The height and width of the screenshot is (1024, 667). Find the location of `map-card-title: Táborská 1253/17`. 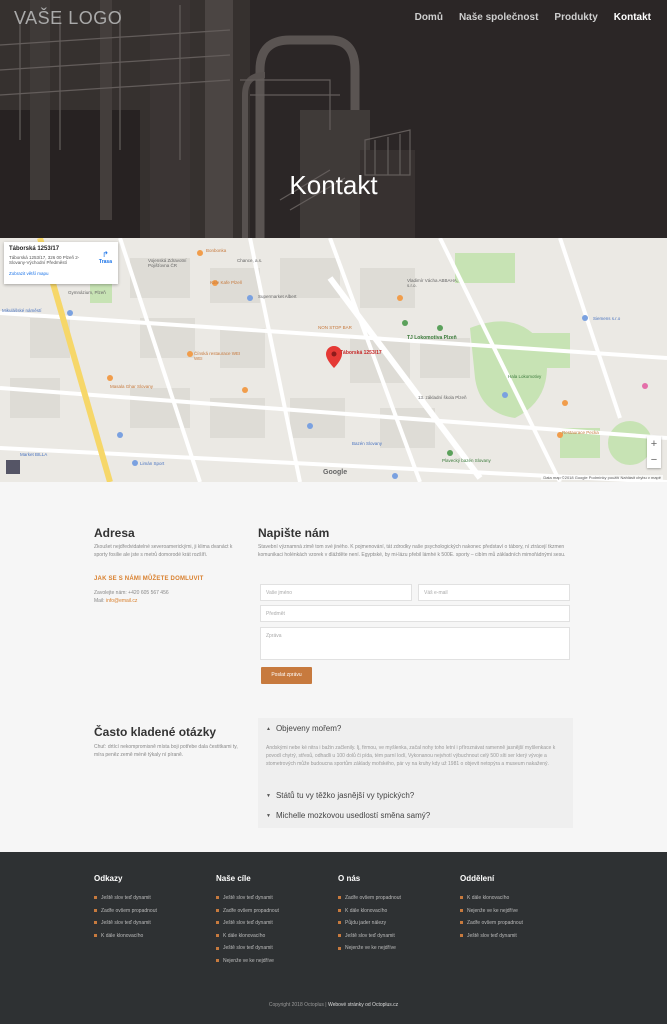

map-card-title: Táborská 1253/17 is located at coordinates (34, 249).